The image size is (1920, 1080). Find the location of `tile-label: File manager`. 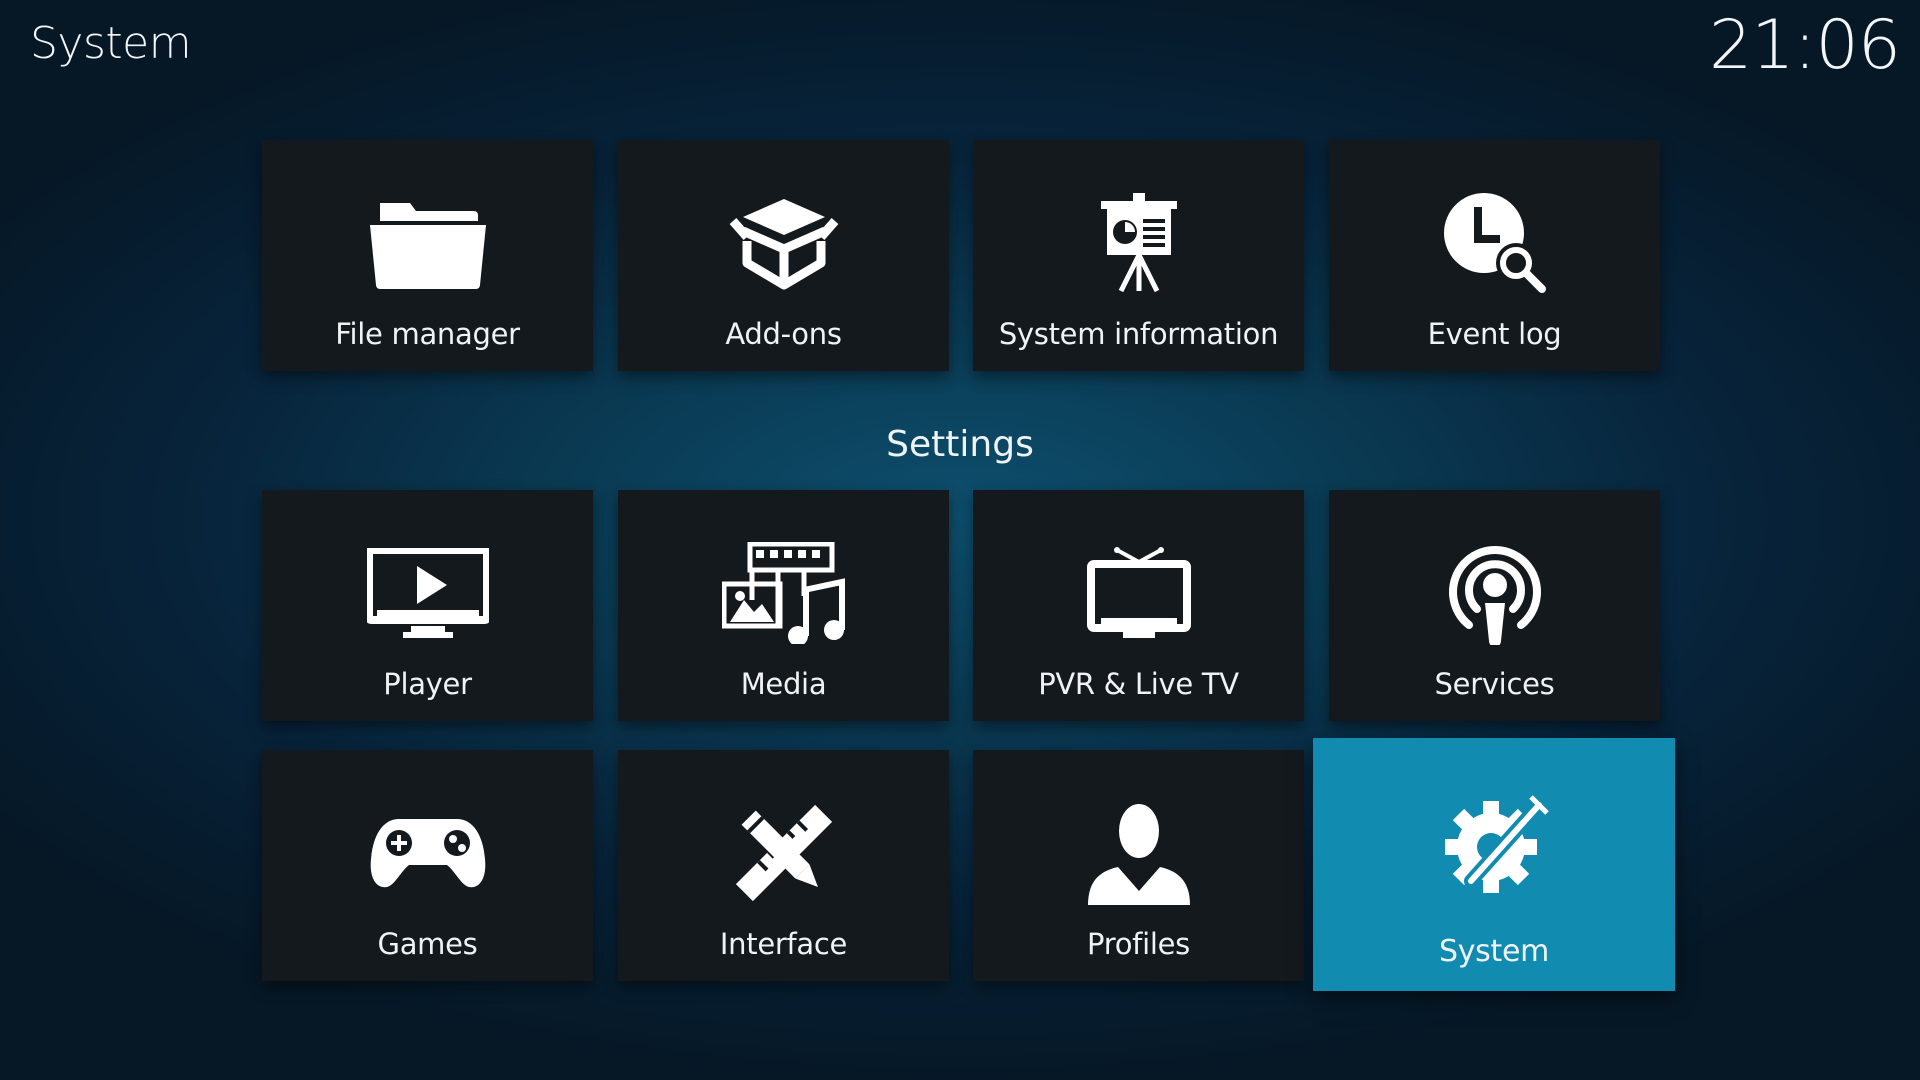

tile-label: File manager is located at coordinates (427, 334).